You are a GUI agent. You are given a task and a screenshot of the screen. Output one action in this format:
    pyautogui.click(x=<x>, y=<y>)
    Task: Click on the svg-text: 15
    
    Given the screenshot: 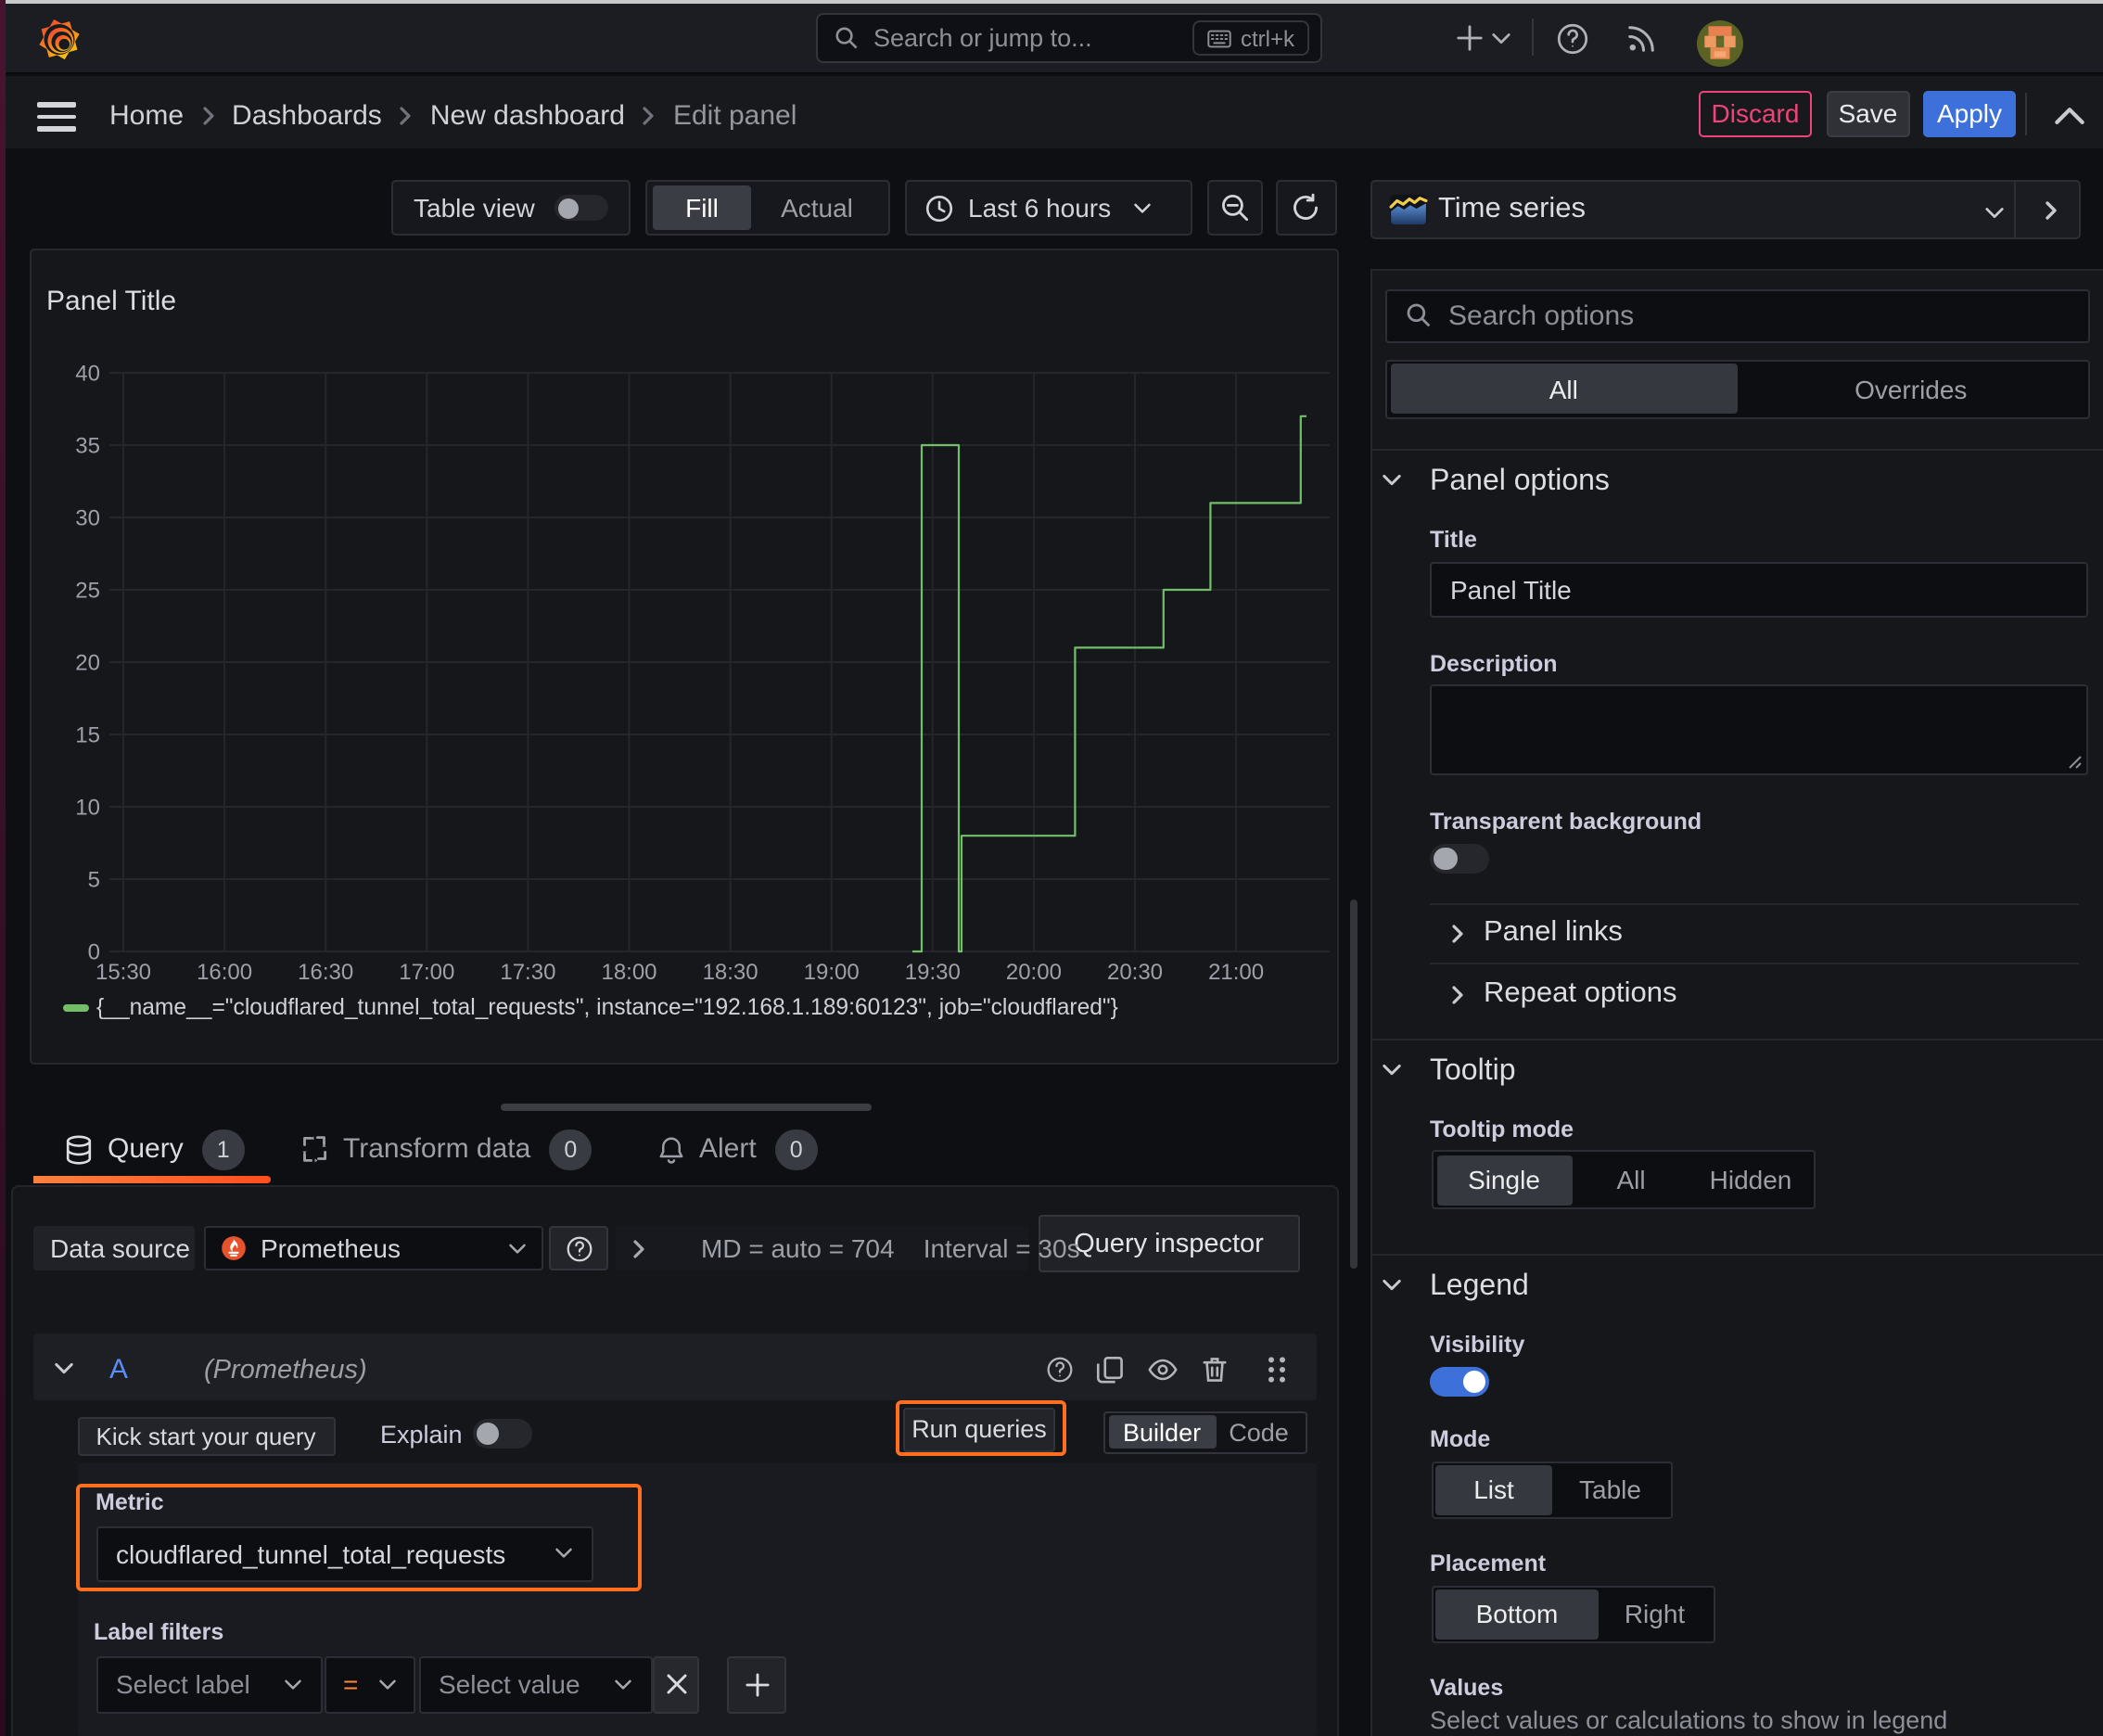 What is the action you would take?
    pyautogui.click(x=87, y=734)
    